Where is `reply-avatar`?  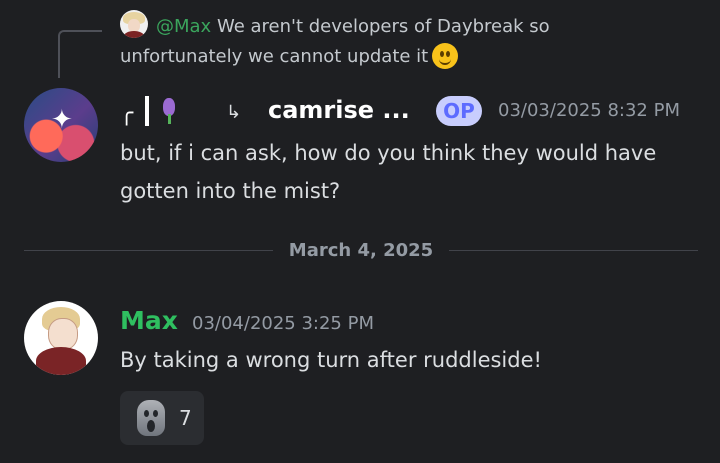 reply-avatar is located at coordinates (134, 24).